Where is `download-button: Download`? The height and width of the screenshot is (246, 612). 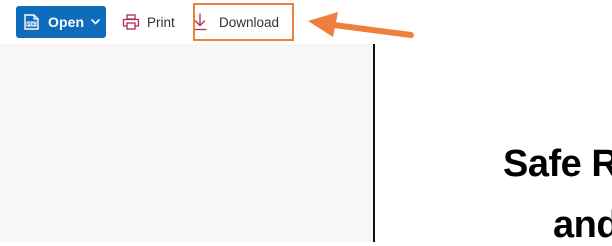
download-button: Download is located at coordinates (236, 22).